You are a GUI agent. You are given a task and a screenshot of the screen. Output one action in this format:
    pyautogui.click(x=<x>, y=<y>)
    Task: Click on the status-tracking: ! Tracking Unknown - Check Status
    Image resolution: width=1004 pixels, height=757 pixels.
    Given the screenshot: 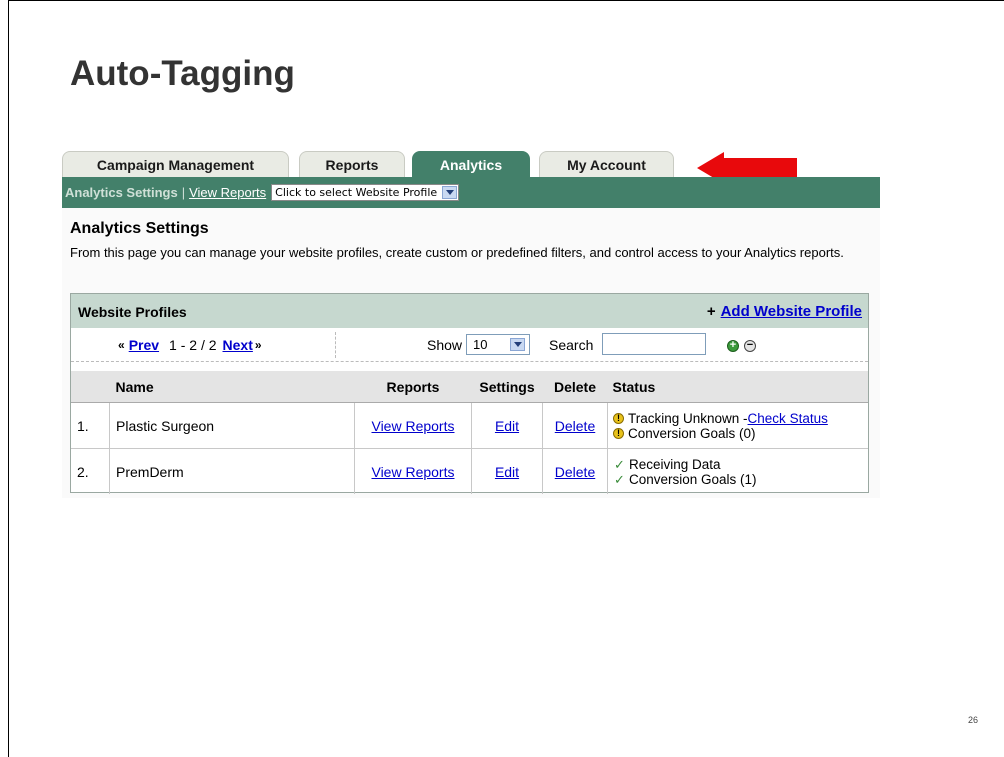 What is the action you would take?
    pyautogui.click(x=740, y=418)
    